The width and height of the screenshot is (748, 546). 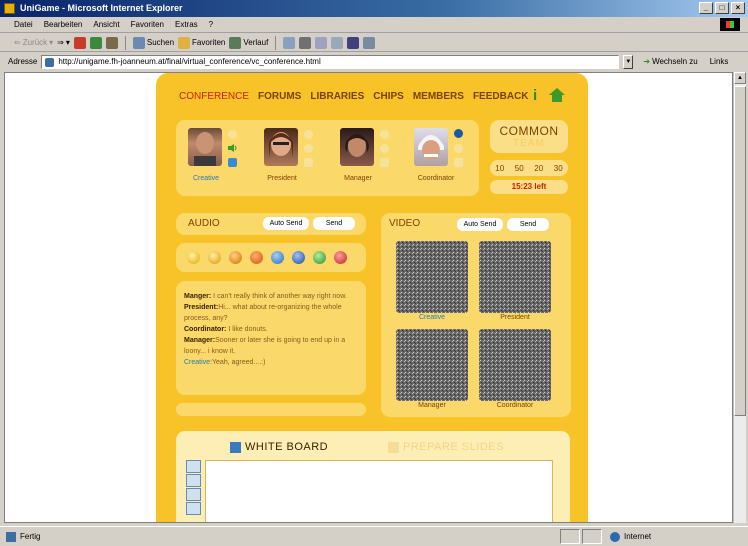 I want to click on whiteboard-canvas, so click(x=379, y=491).